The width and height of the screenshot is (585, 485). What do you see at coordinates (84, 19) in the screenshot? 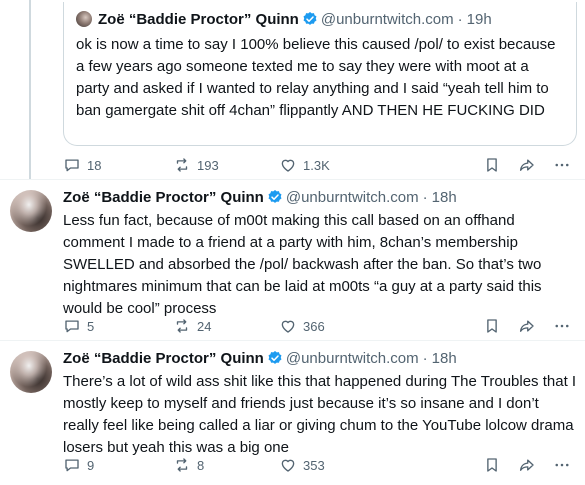
I see `quoted-post-avatar` at bounding box center [84, 19].